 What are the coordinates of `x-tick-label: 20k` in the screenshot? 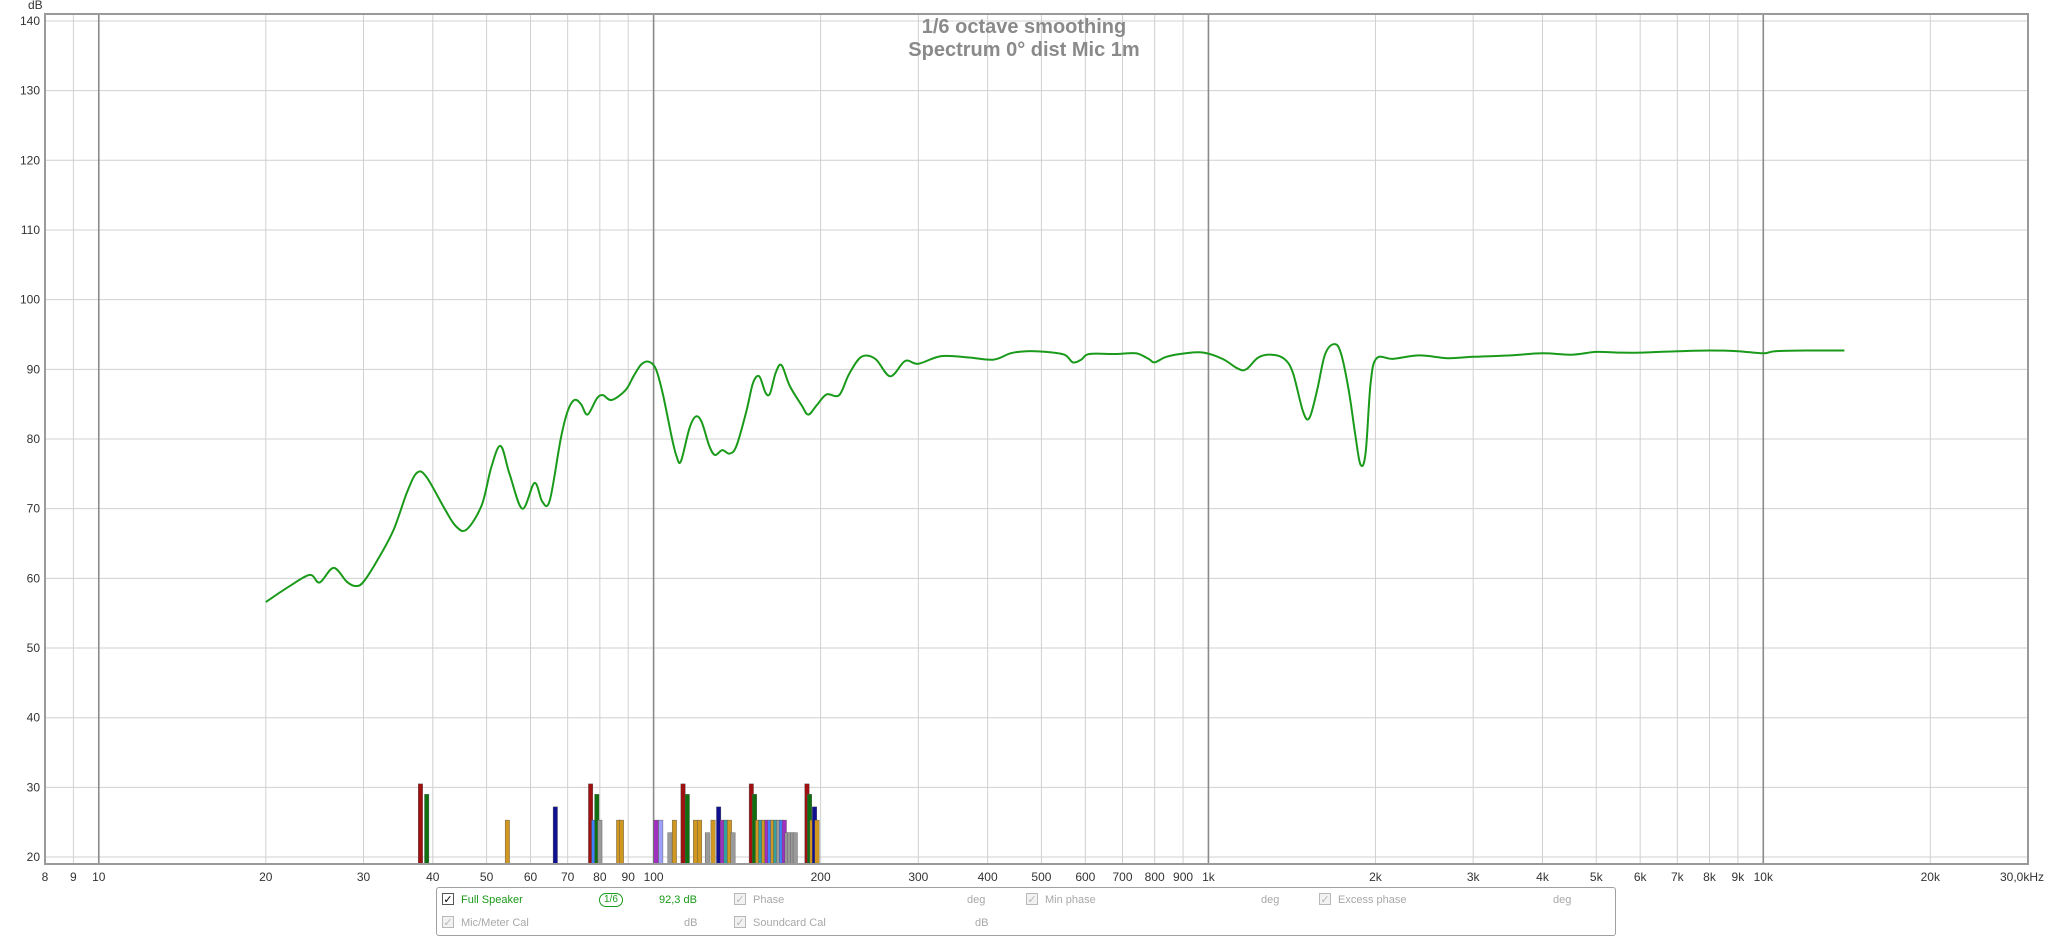 It's located at (1931, 877).